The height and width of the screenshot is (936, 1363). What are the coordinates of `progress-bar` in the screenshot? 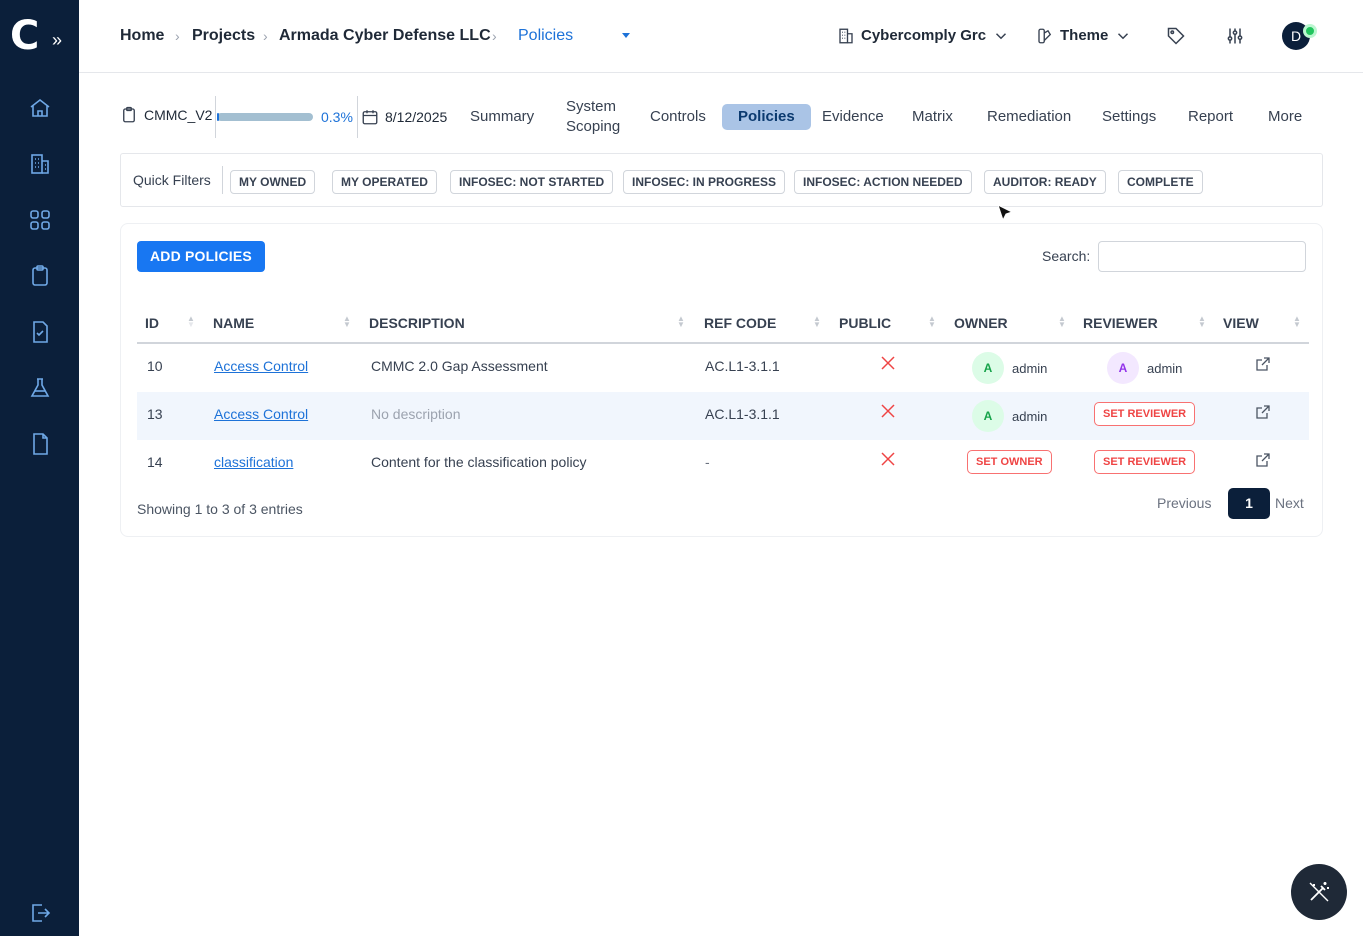 It's located at (265, 117).